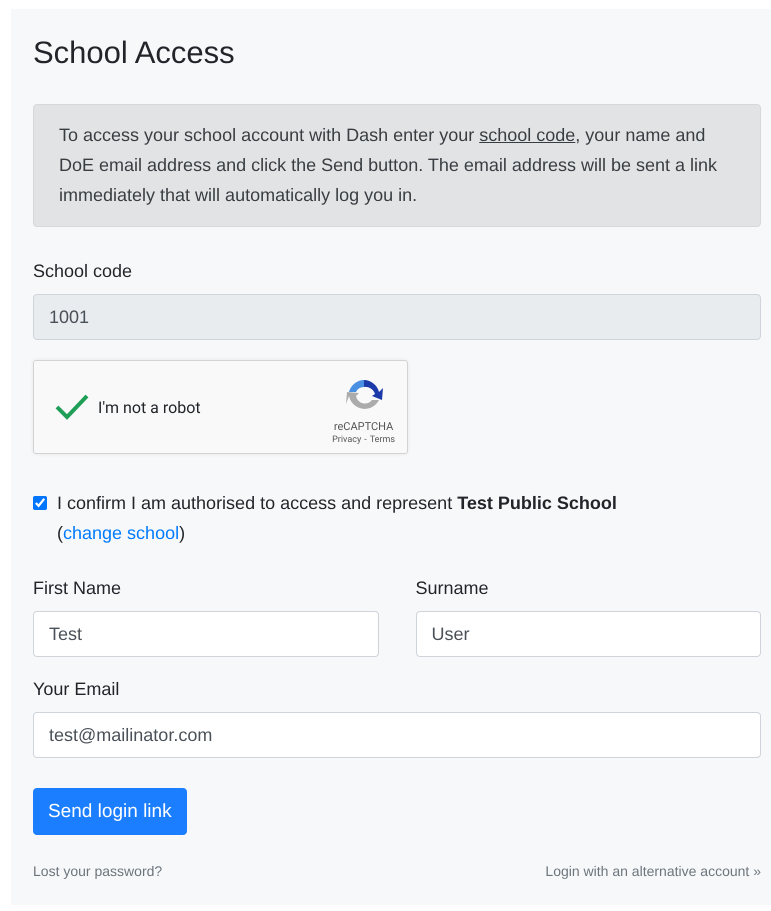 This screenshot has width=771, height=911. Describe the element at coordinates (121, 533) in the screenshot. I see `change-school-link: change school` at that location.